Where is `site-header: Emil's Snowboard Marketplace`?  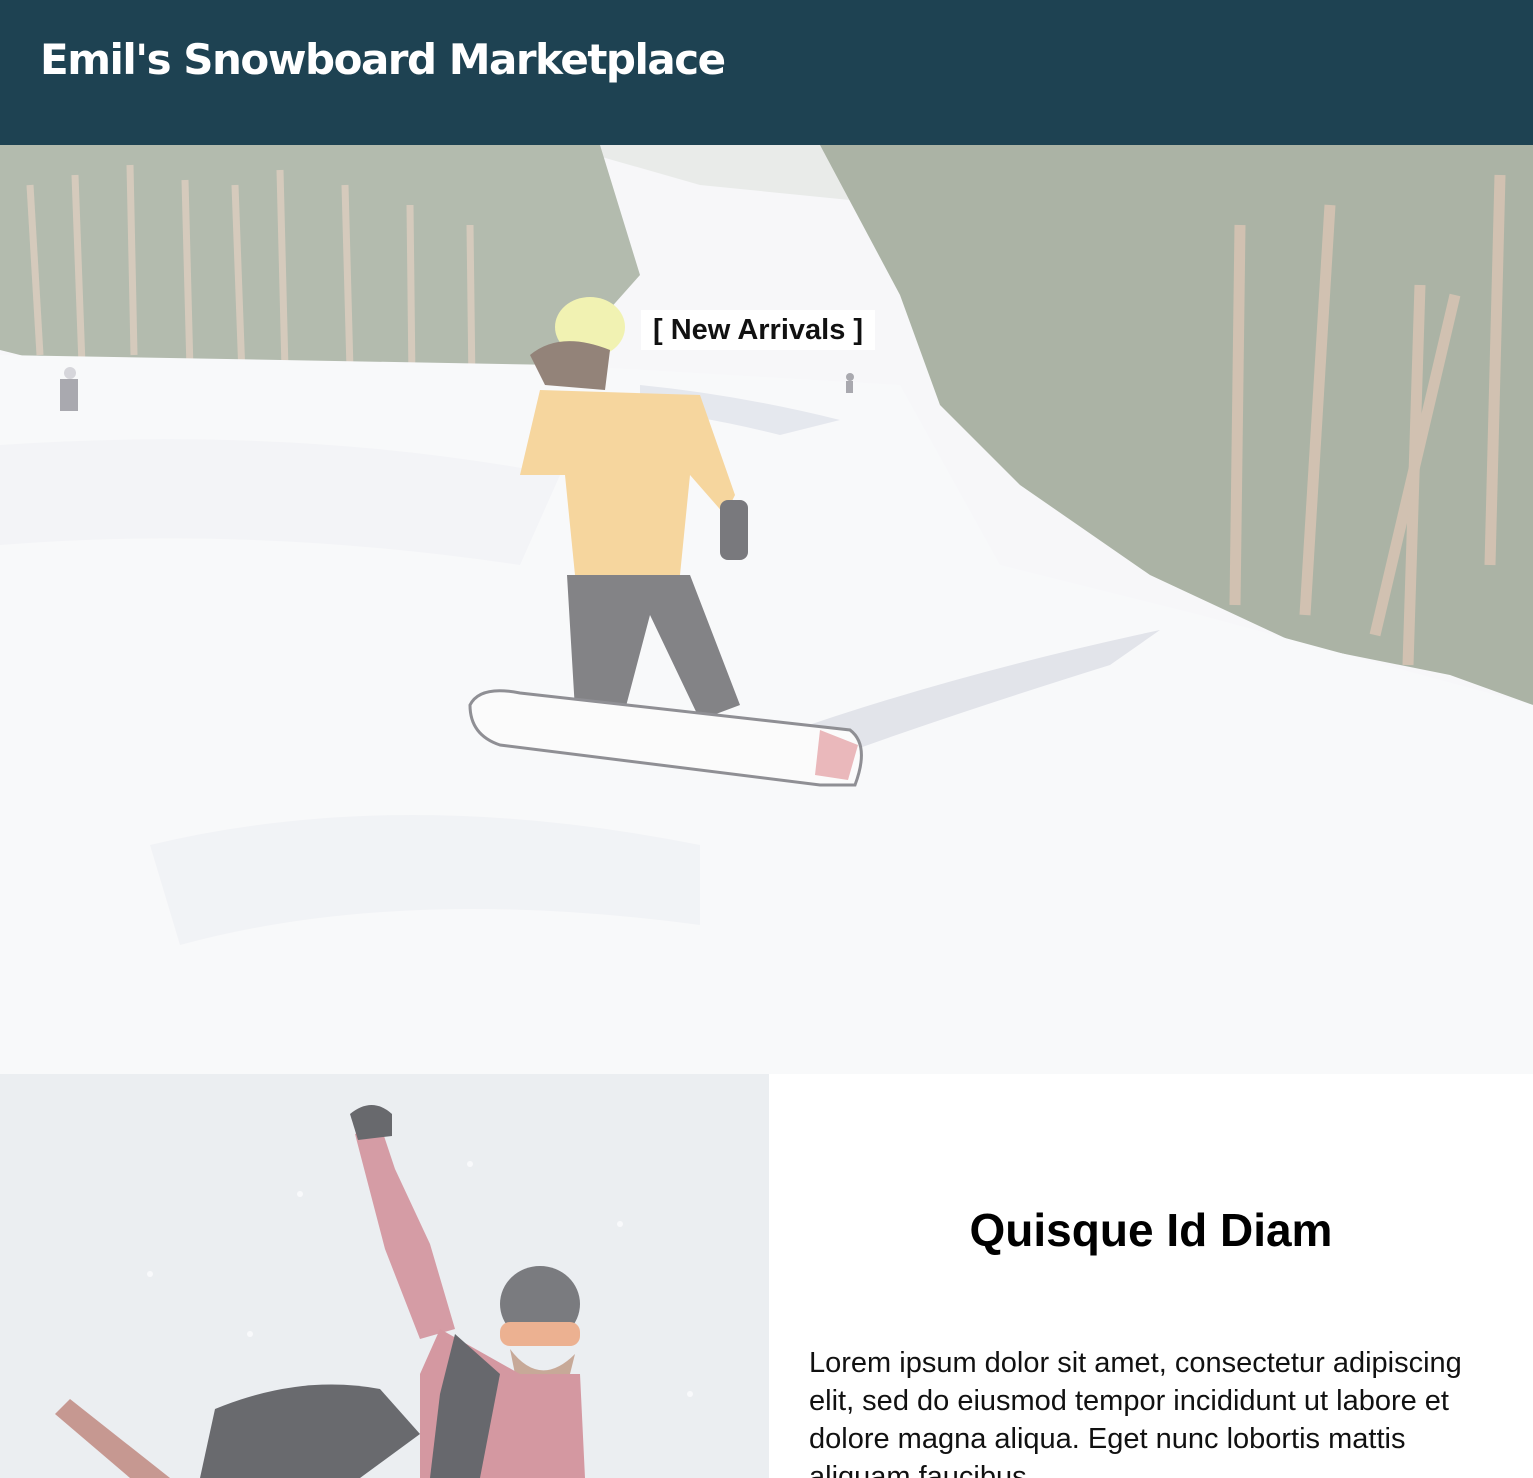
site-header: Emil's Snowboard Marketplace is located at coordinates (766, 72).